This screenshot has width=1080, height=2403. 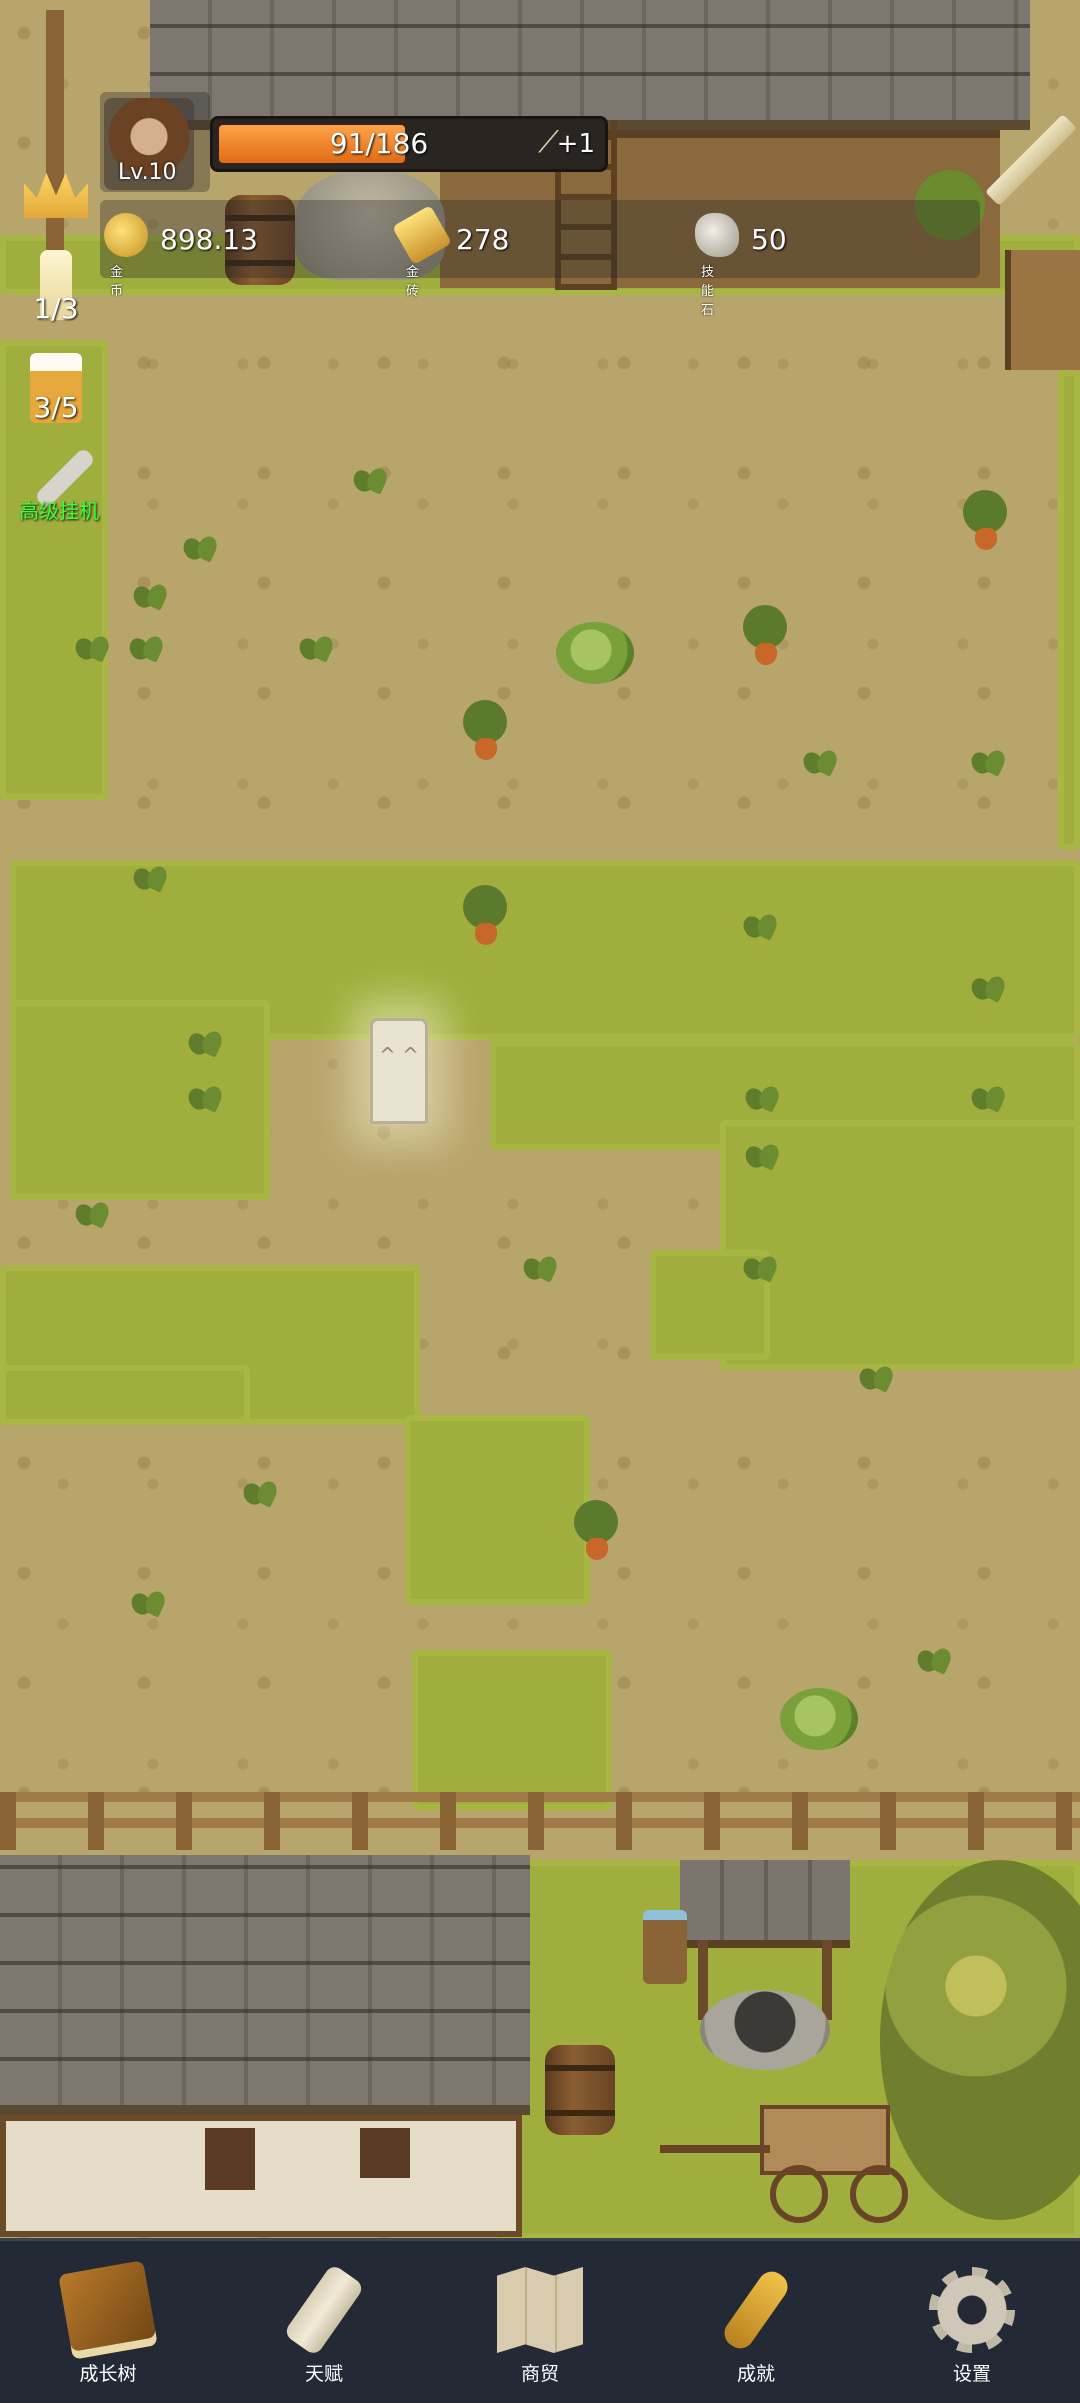 I want to click on house-door, so click(x=230, y=2159).